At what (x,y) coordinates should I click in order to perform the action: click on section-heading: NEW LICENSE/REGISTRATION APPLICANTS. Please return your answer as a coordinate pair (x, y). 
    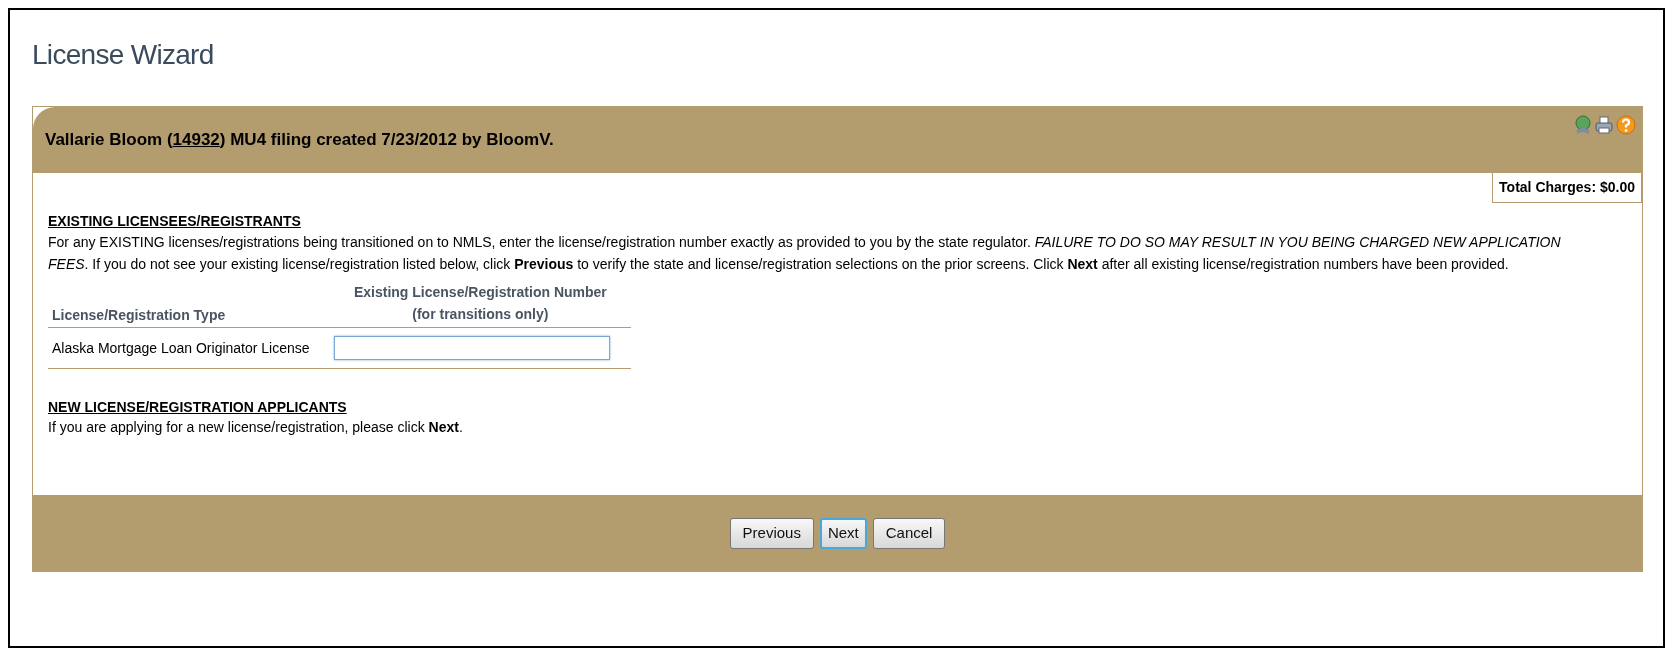
    Looking at the image, I should click on (198, 407).